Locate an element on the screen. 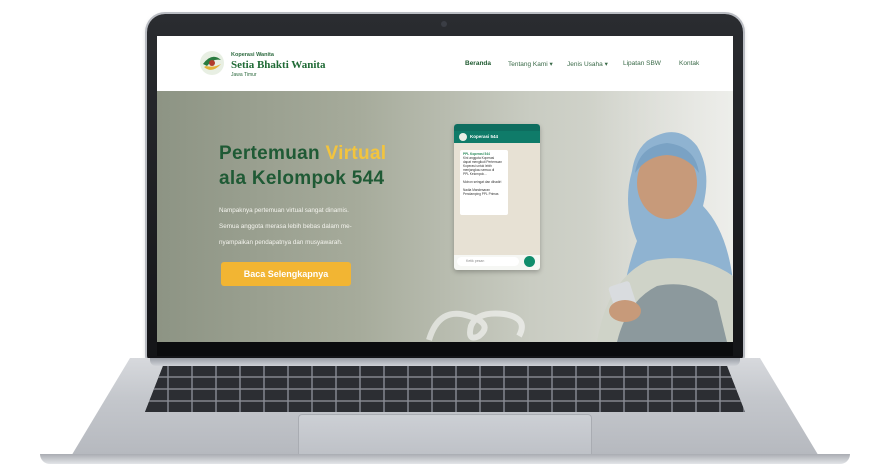 The height and width of the screenshot is (467, 890). bubble-line: Mohon seingat dan dihadiri is located at coordinates (482, 182).